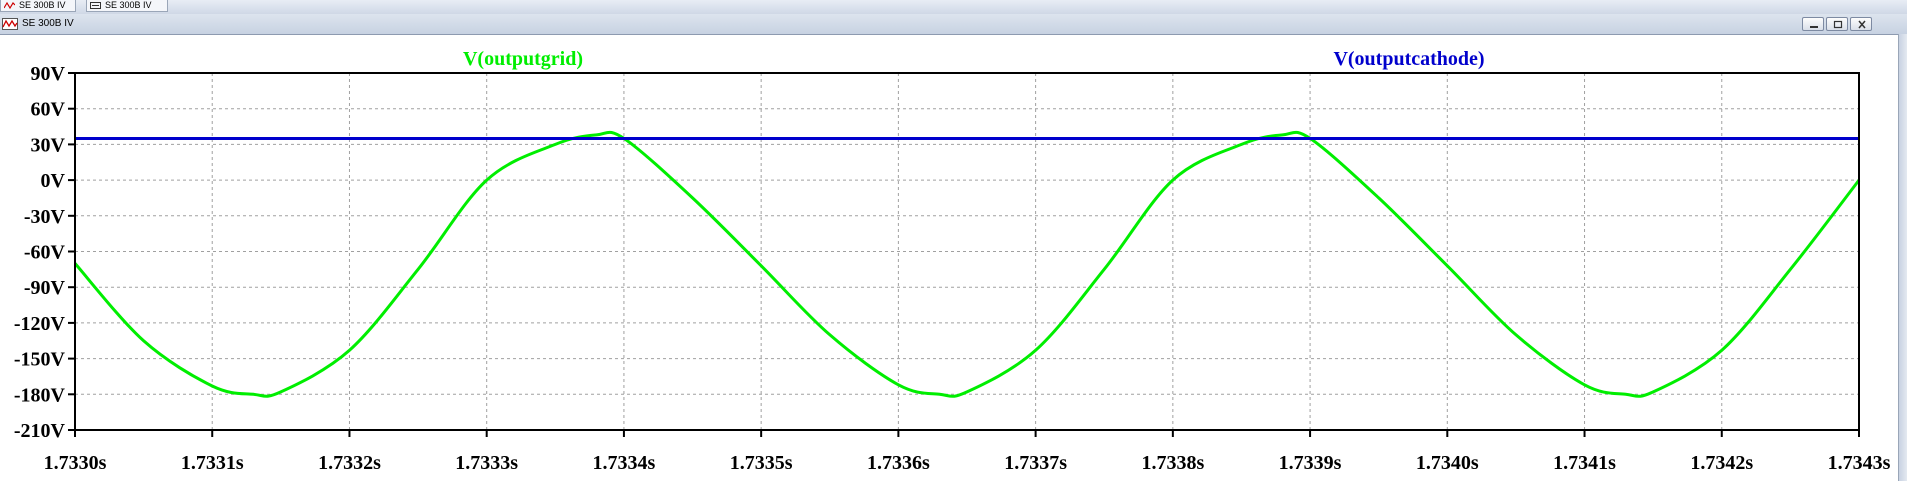 This screenshot has height=481, width=1907. What do you see at coordinates (48, 110) in the screenshot?
I see `y-tick-label: 60V` at bounding box center [48, 110].